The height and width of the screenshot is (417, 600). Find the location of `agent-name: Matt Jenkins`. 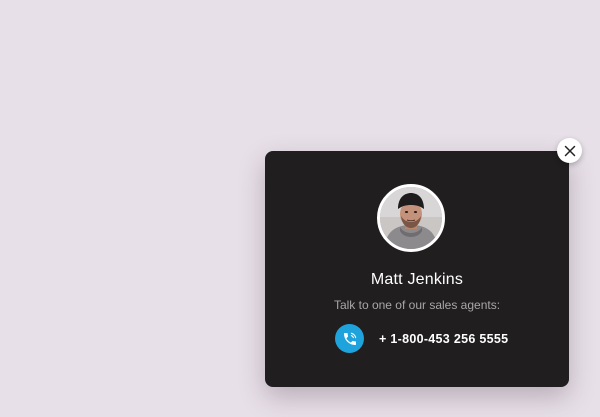

agent-name: Matt Jenkins is located at coordinates (417, 279).